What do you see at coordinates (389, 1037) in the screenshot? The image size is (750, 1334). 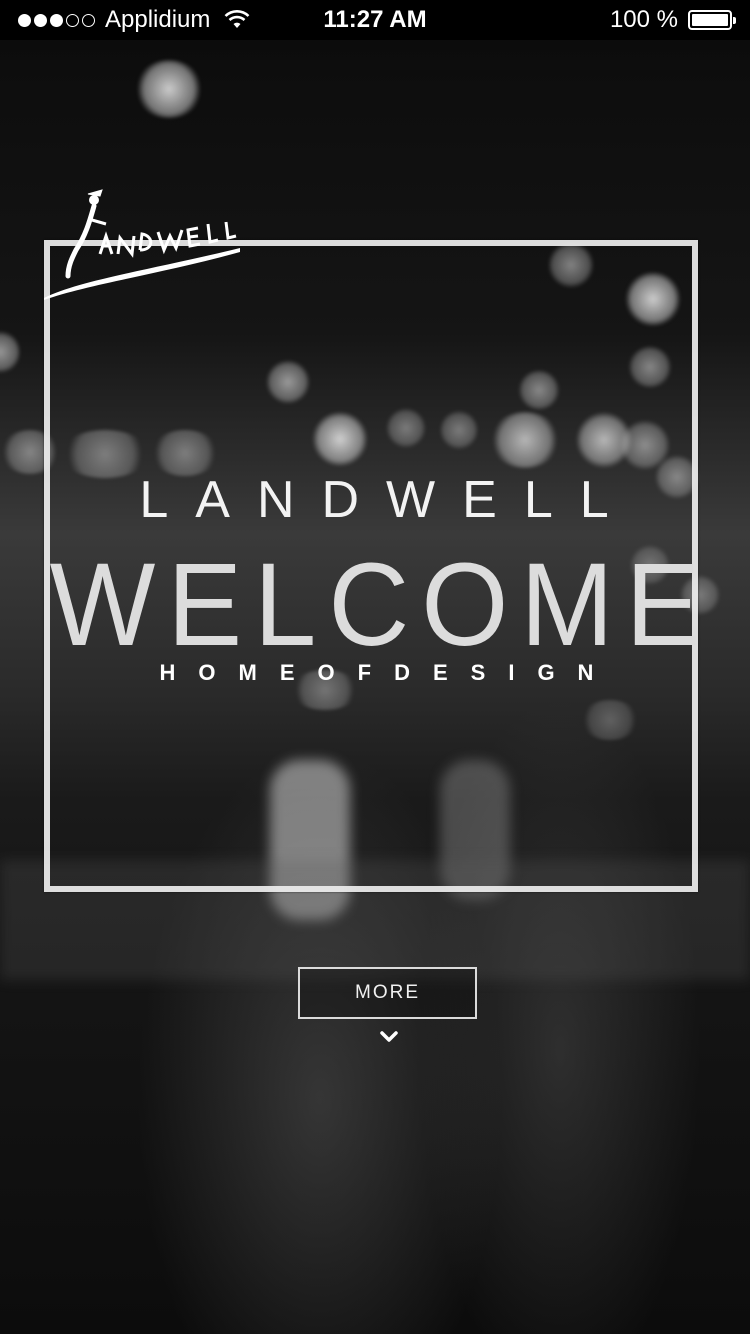 I see `chevron-down-icon` at bounding box center [389, 1037].